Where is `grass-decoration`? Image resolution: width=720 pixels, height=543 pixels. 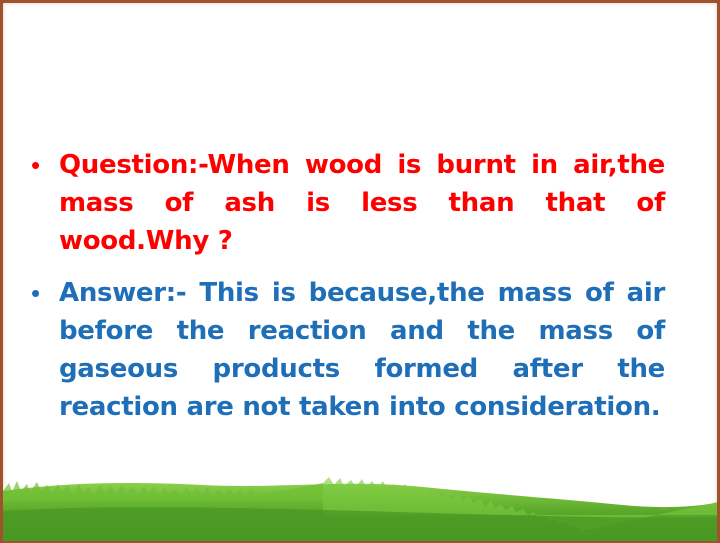 grass-decoration is located at coordinates (360, 509).